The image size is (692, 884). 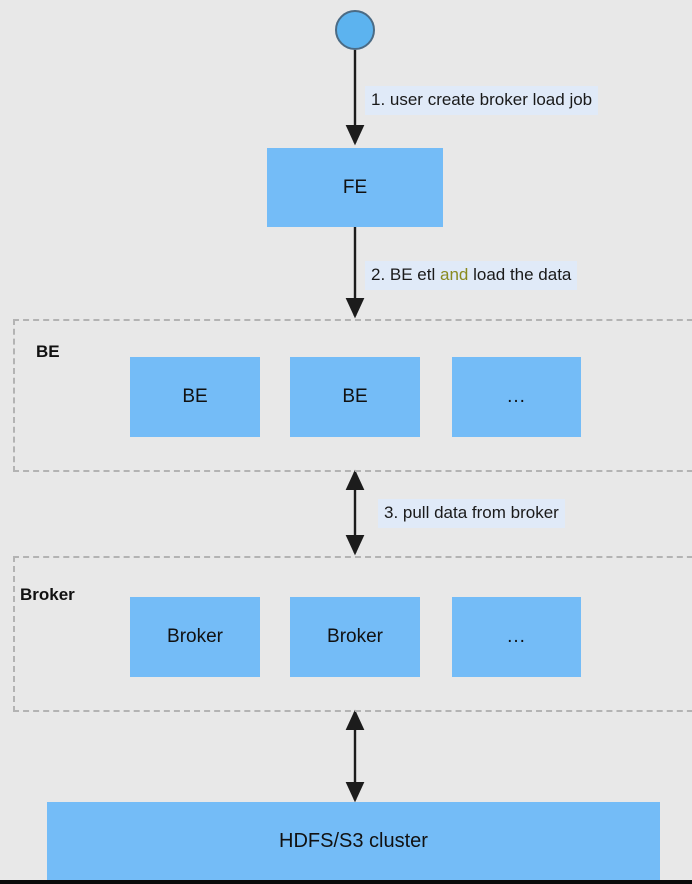 I want to click on node-be-2: BE, so click(x=355, y=397).